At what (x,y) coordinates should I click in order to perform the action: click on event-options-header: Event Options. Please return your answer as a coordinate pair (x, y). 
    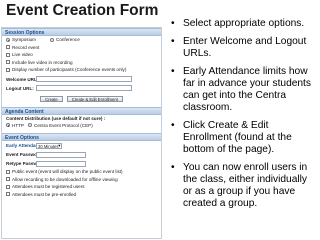
    Looking at the image, I should click on (81, 137).